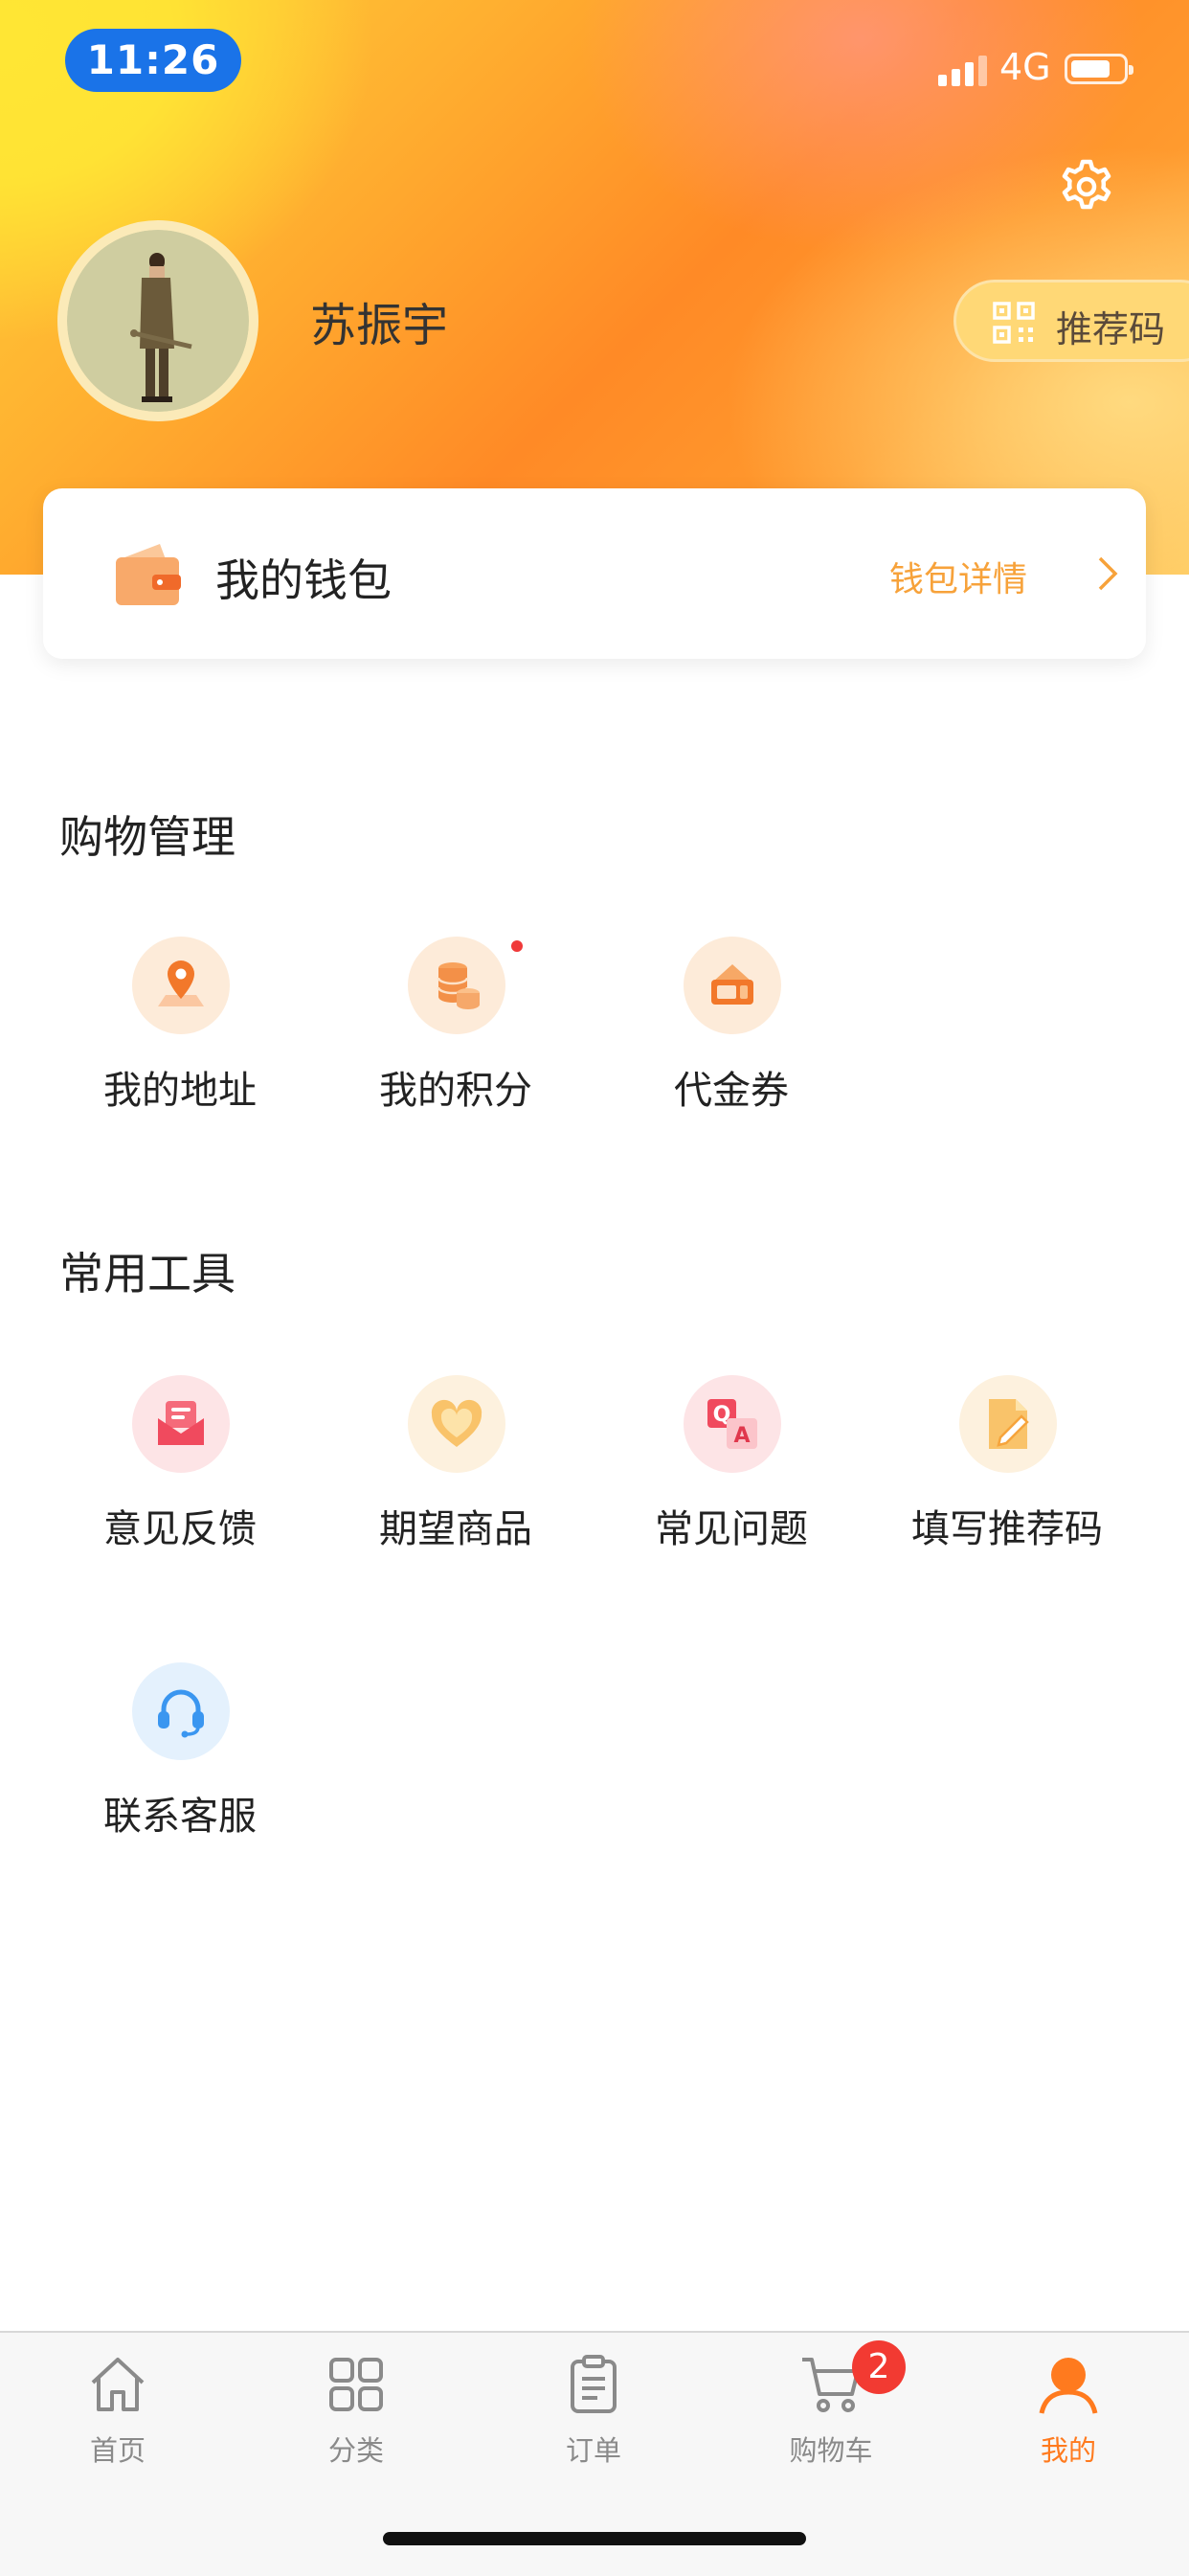  Describe the element at coordinates (355, 2450) in the screenshot. I see `tab-label: 分类` at that location.